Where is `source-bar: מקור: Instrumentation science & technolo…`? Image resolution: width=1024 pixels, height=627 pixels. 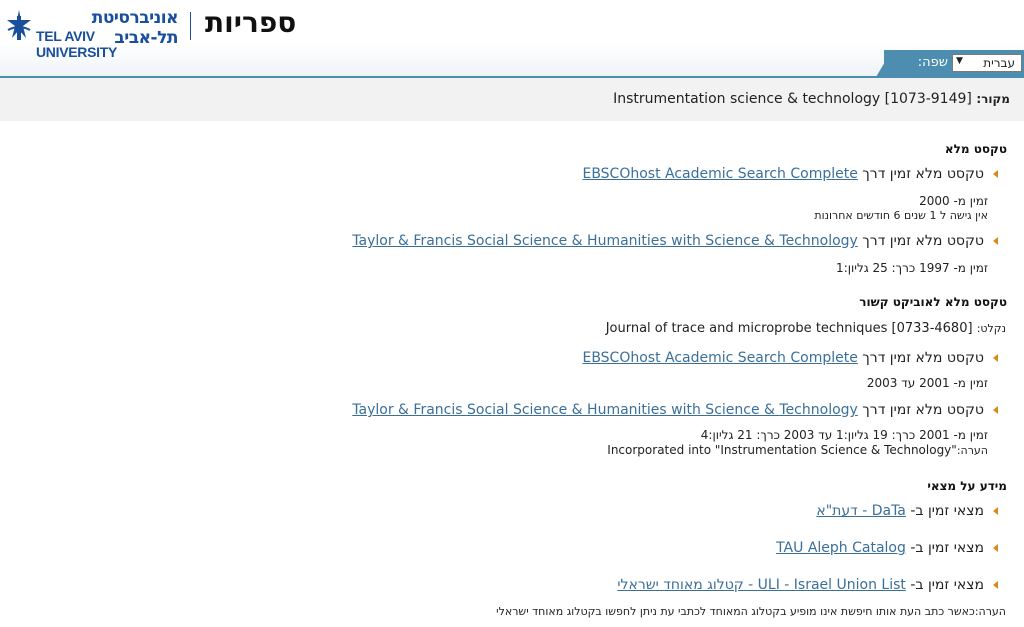
source-bar: מקור: Instrumentation science & technolo… is located at coordinates (512, 99).